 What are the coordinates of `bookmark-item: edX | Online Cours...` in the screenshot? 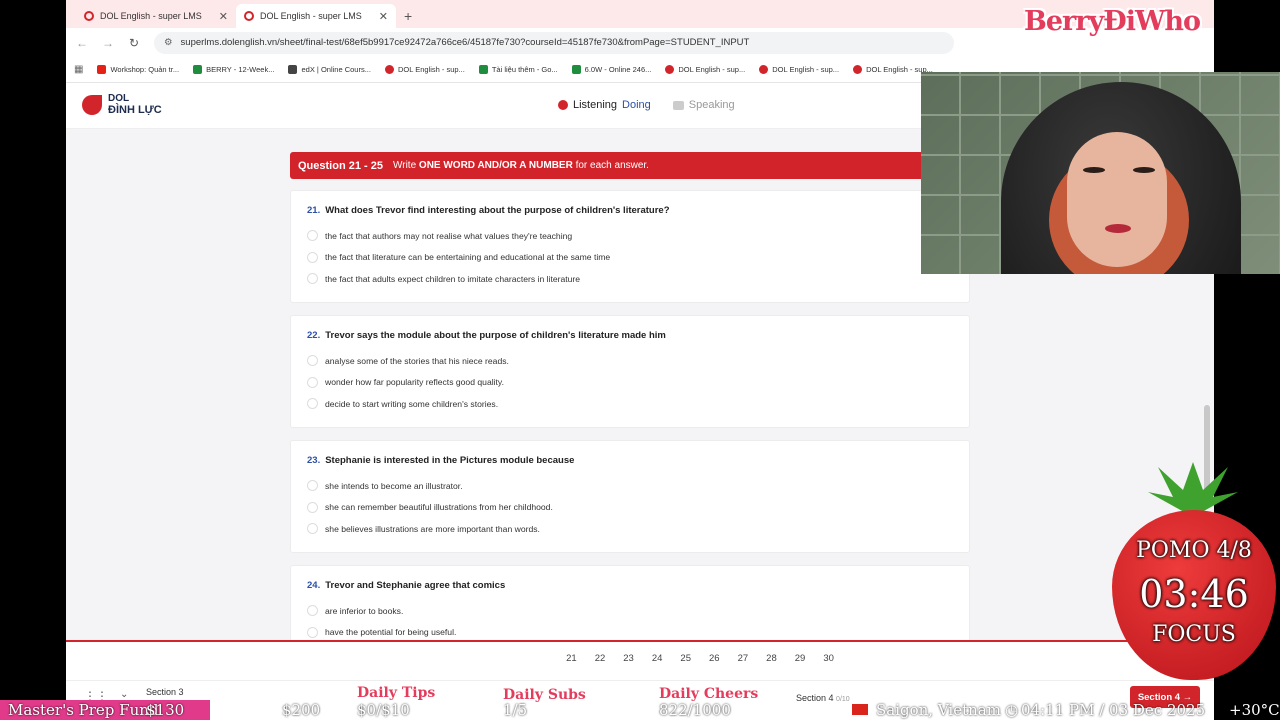 It's located at (329, 69).